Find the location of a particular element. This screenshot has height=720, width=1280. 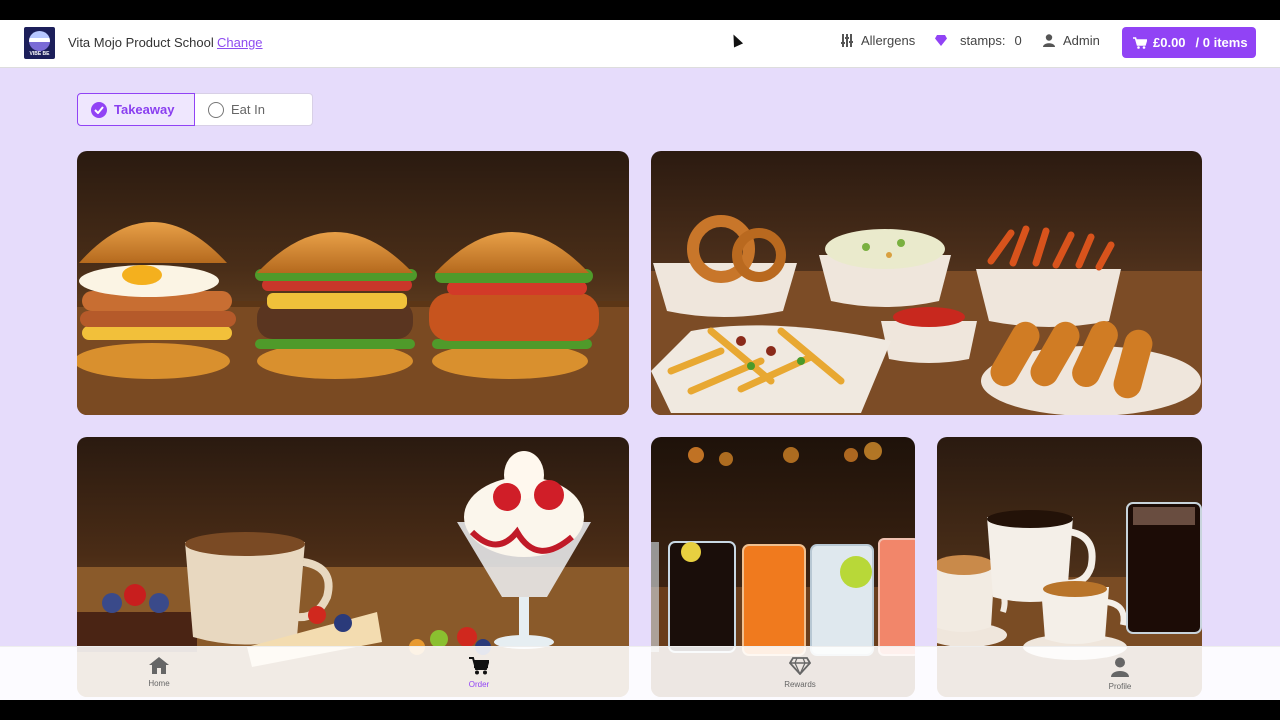

order-mode-toggle: Takeaway Eat In is located at coordinates (195, 109).